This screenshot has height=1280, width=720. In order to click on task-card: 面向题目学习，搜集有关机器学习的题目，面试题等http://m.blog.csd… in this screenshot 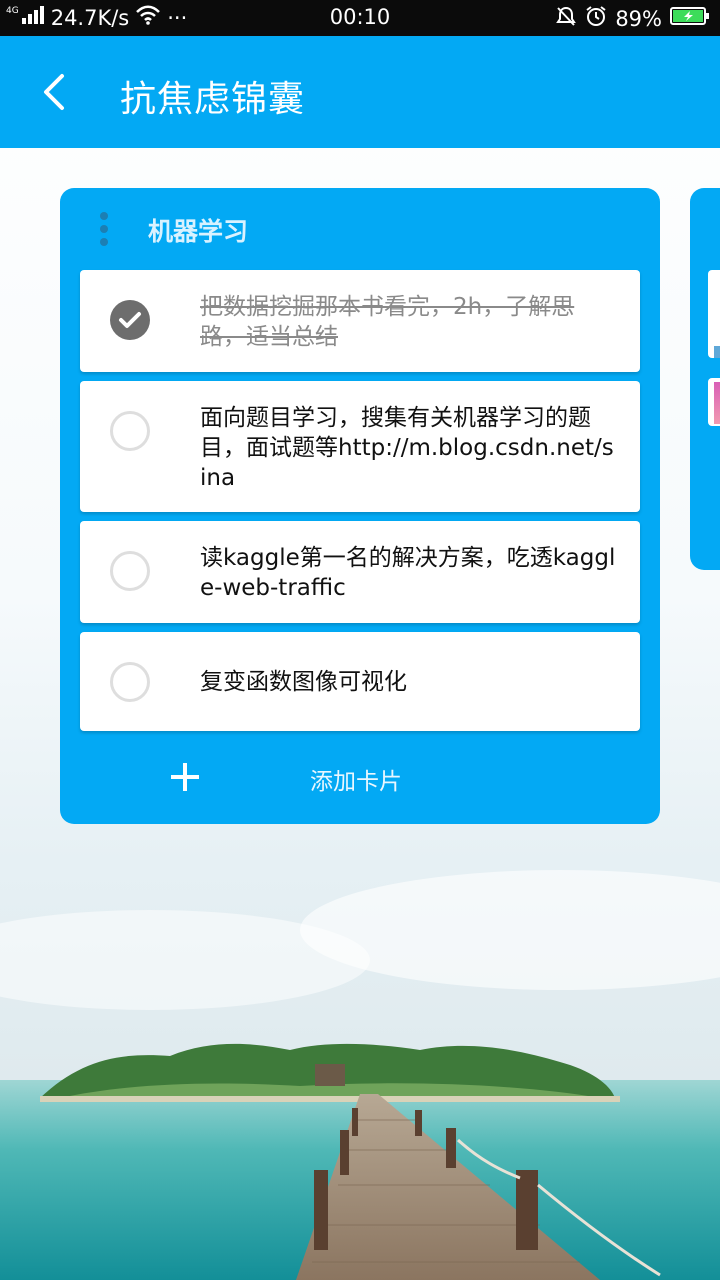, I will do `click(360, 446)`.